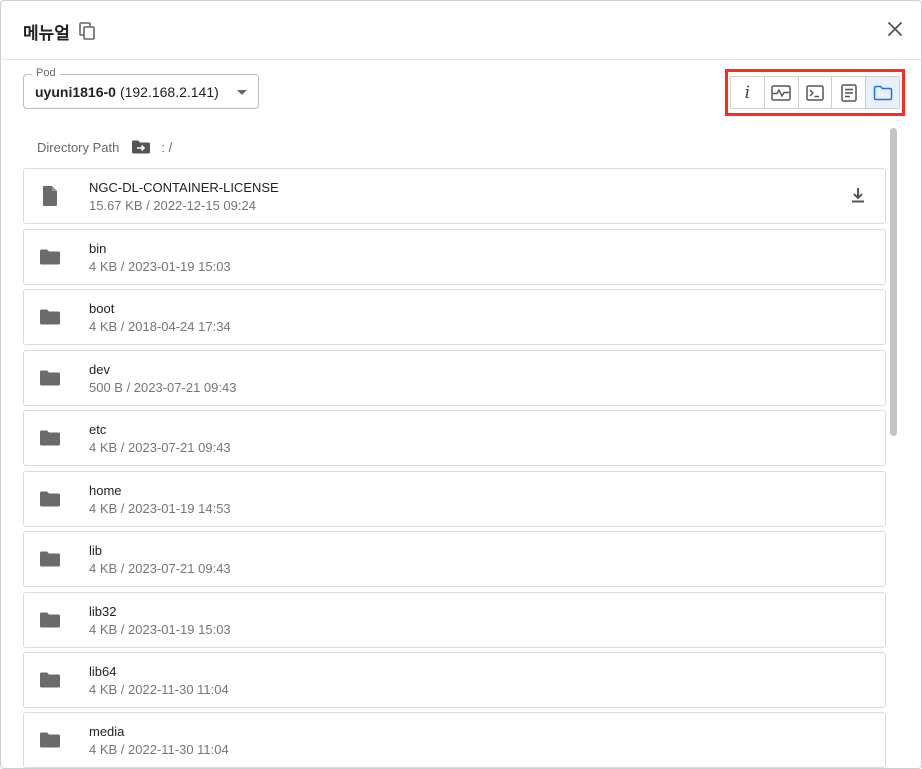  Describe the element at coordinates (141, 147) in the screenshot. I see `folder-arrow-icon` at that location.